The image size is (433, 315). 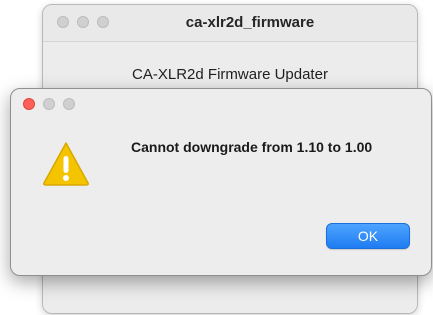 I want to click on alert-message: Cannot downgrade from 1.10 to 1.00, so click(x=252, y=147).